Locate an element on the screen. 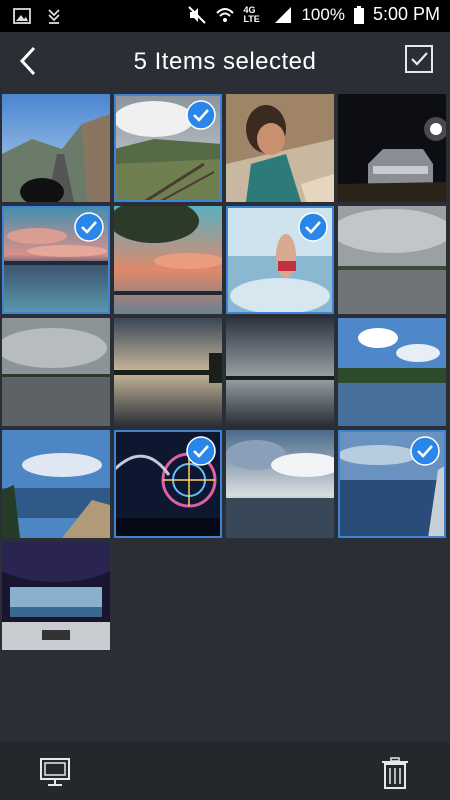 This screenshot has height=800, width=450. delete-button is located at coordinates (395, 773).